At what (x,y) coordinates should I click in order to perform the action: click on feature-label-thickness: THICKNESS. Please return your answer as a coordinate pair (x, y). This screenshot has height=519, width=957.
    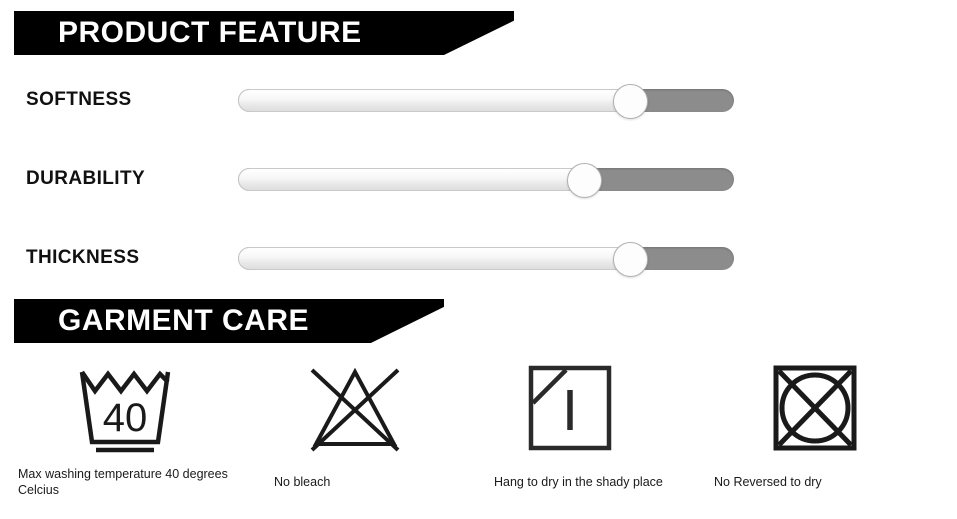
    Looking at the image, I should click on (83, 257).